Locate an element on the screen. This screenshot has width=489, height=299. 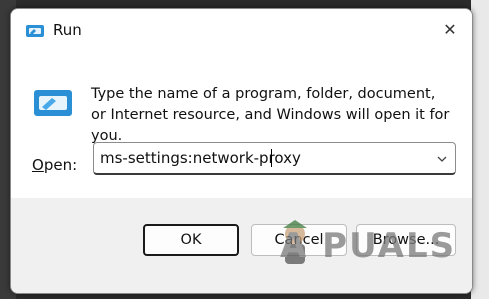
close-button: ✕ is located at coordinates (450, 29).